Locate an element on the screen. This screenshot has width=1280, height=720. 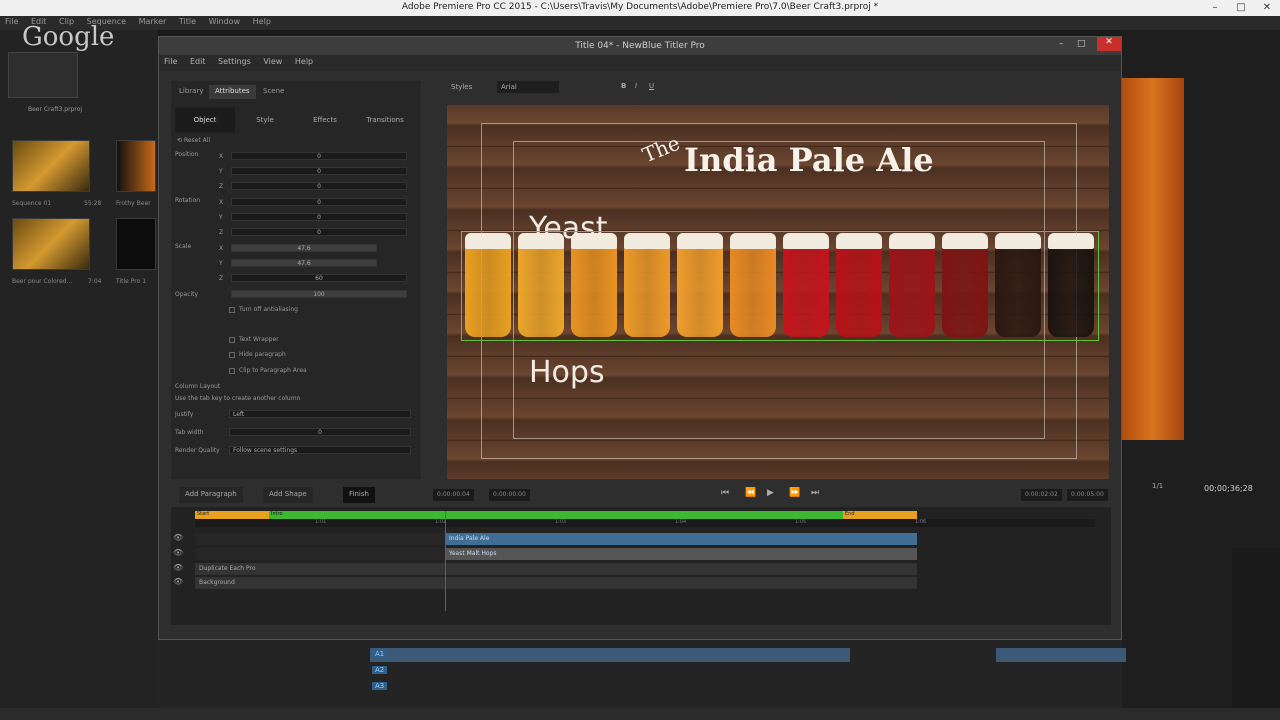
menu-title: Title is located at coordinates (187, 21).